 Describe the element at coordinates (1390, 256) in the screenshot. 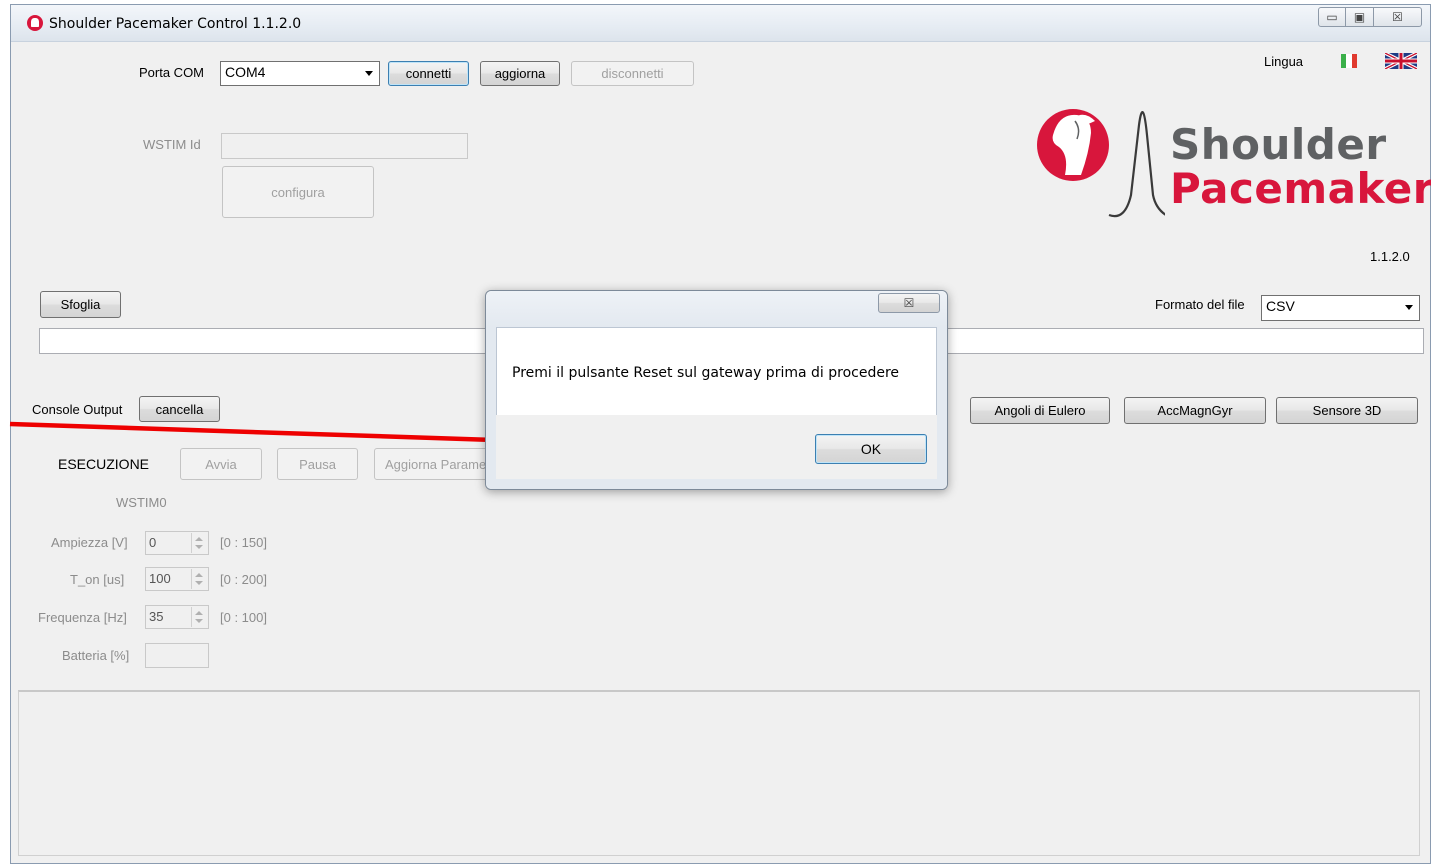

I see `version-label: 1.1.2.0` at that location.